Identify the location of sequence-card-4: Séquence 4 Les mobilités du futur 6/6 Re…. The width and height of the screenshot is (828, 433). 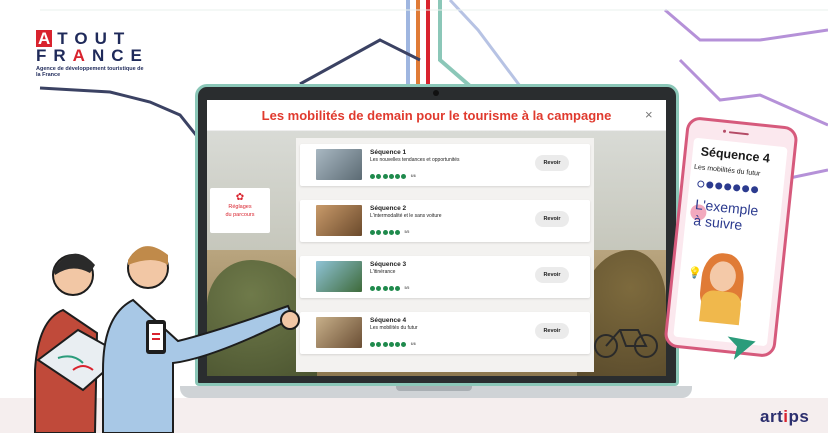
(445, 333).